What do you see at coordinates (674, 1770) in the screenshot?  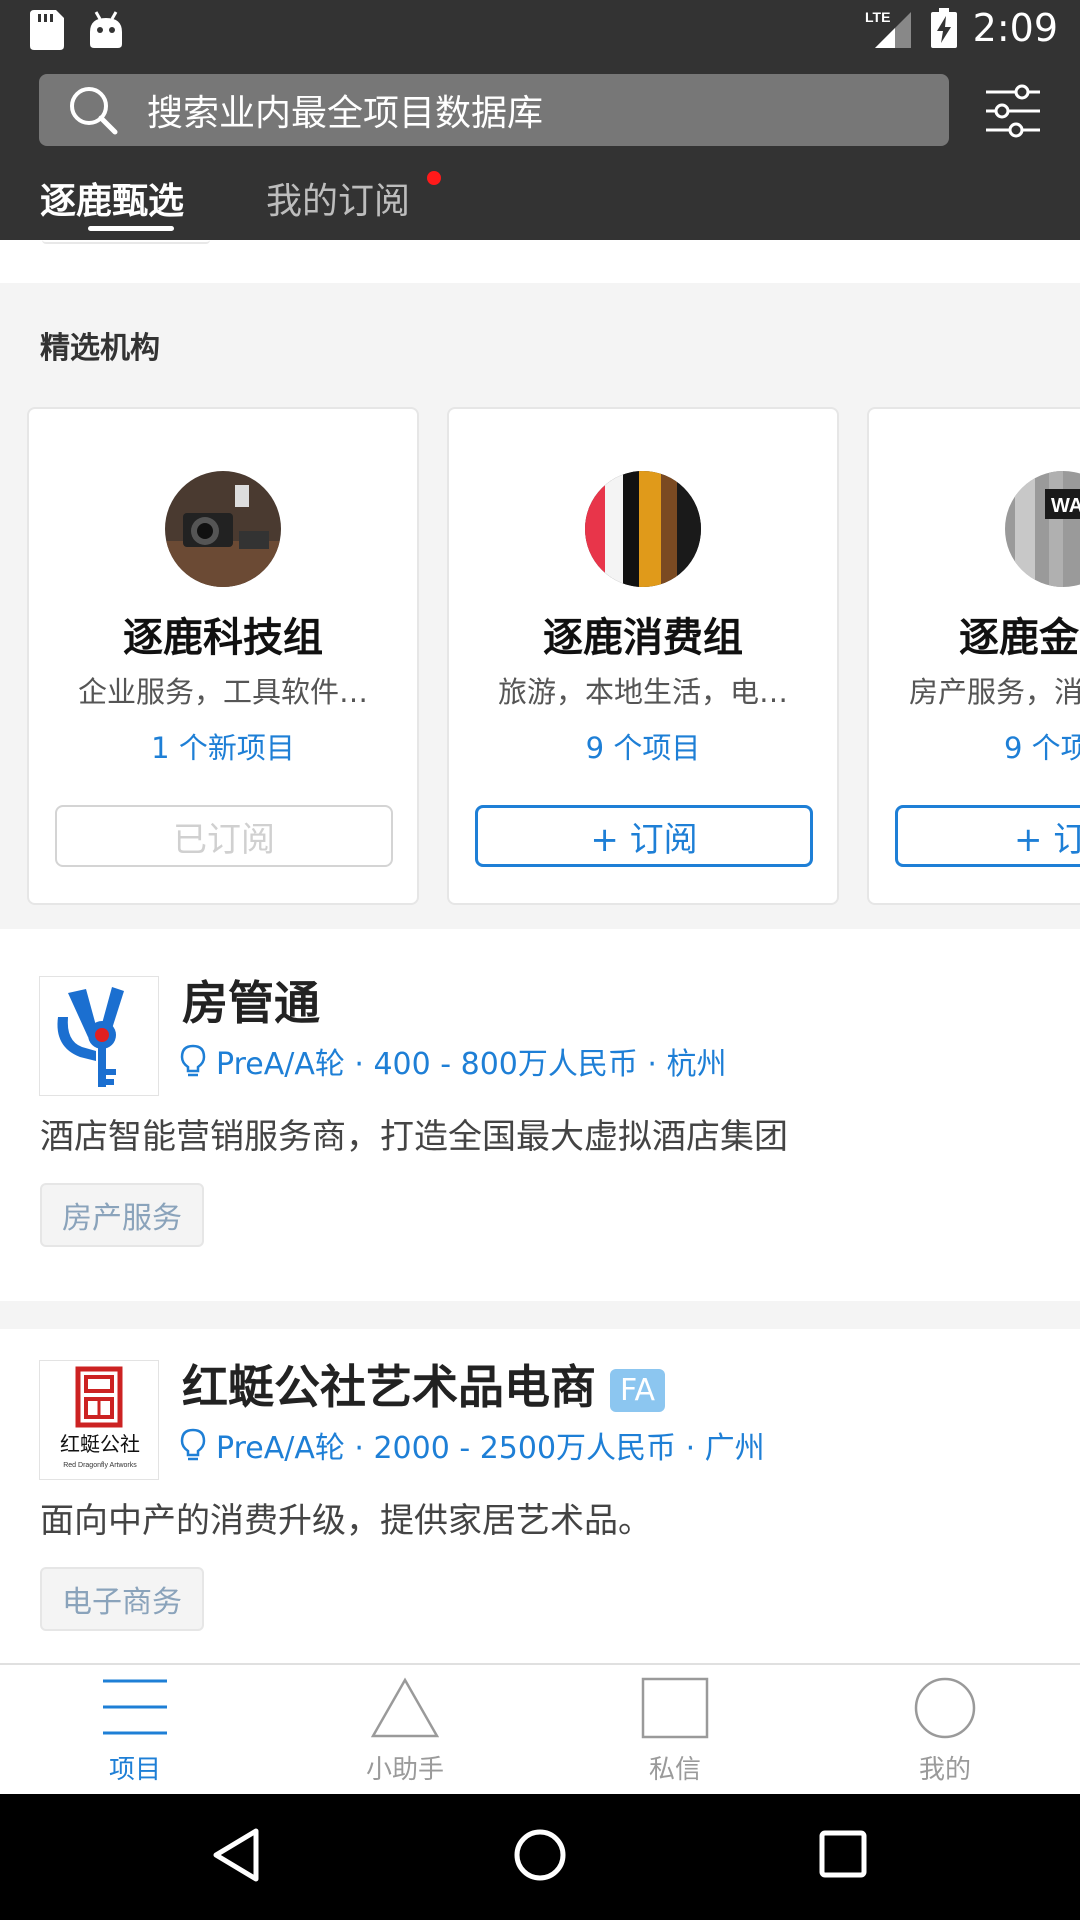 I see `nav-label: 私信` at bounding box center [674, 1770].